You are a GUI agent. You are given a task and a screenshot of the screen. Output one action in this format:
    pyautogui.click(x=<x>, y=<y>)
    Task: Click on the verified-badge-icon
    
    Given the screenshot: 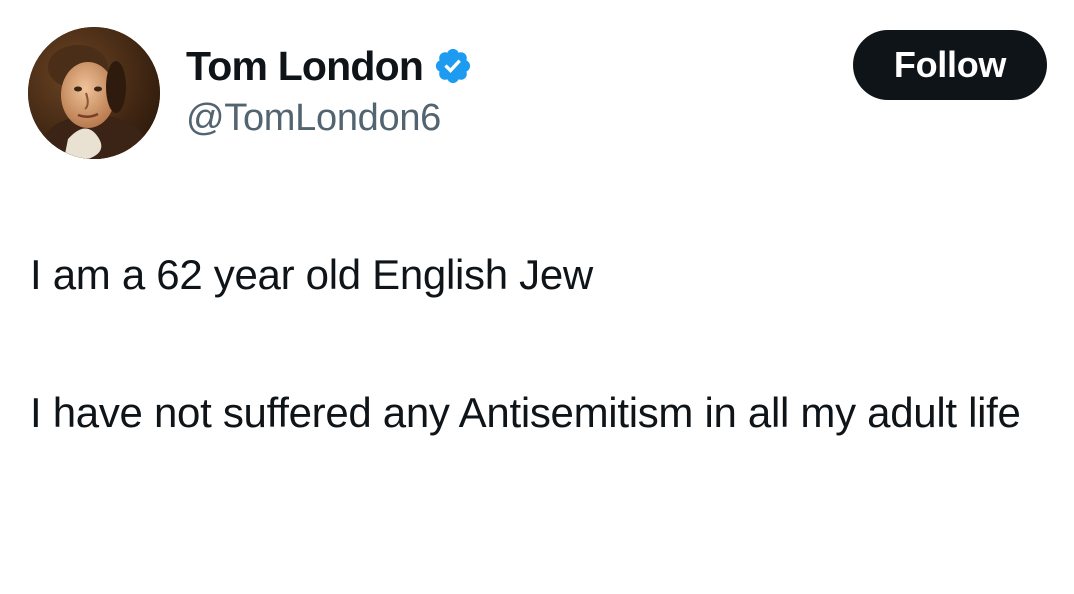 What is the action you would take?
    pyautogui.click(x=453, y=66)
    